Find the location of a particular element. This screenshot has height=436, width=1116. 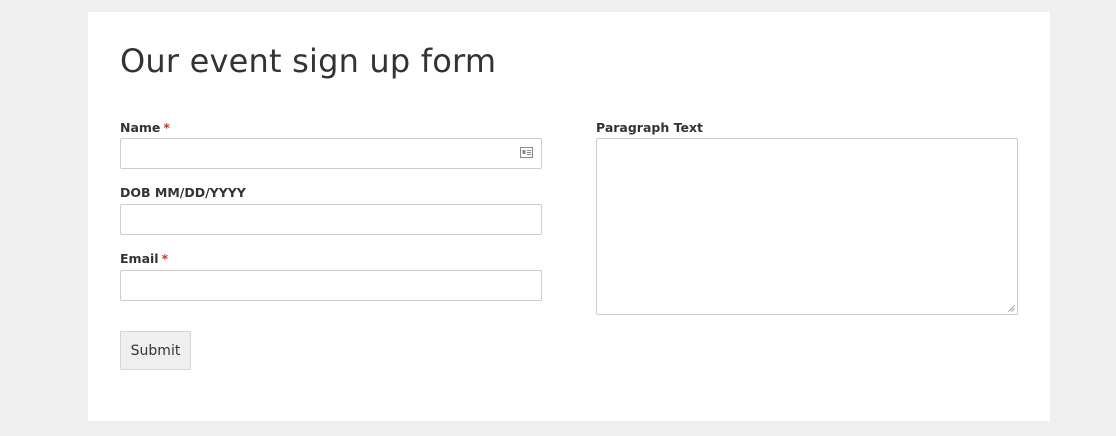

email-input is located at coordinates (331, 285).